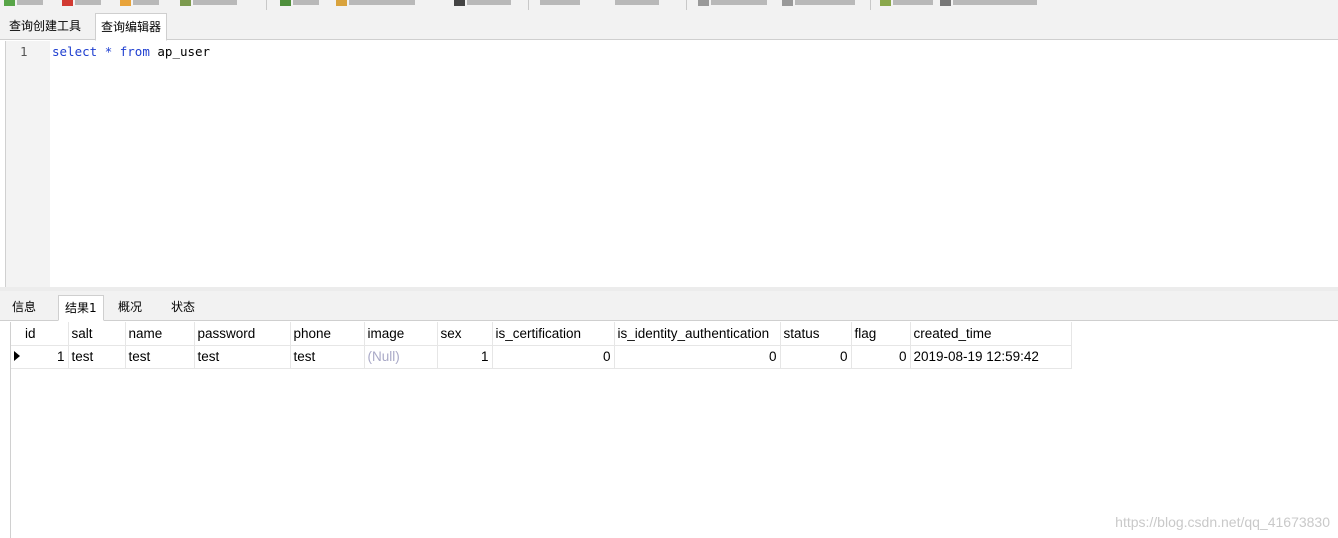 The image size is (1338, 538). I want to click on sql-keyword-select: select, so click(75, 51).